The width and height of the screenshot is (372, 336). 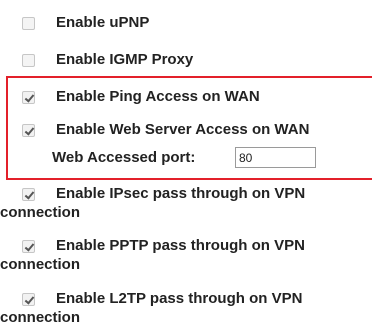 What do you see at coordinates (181, 193) in the screenshot?
I see `option-ipsec-passthrough-label: Enable IPsec pass through on VPN` at bounding box center [181, 193].